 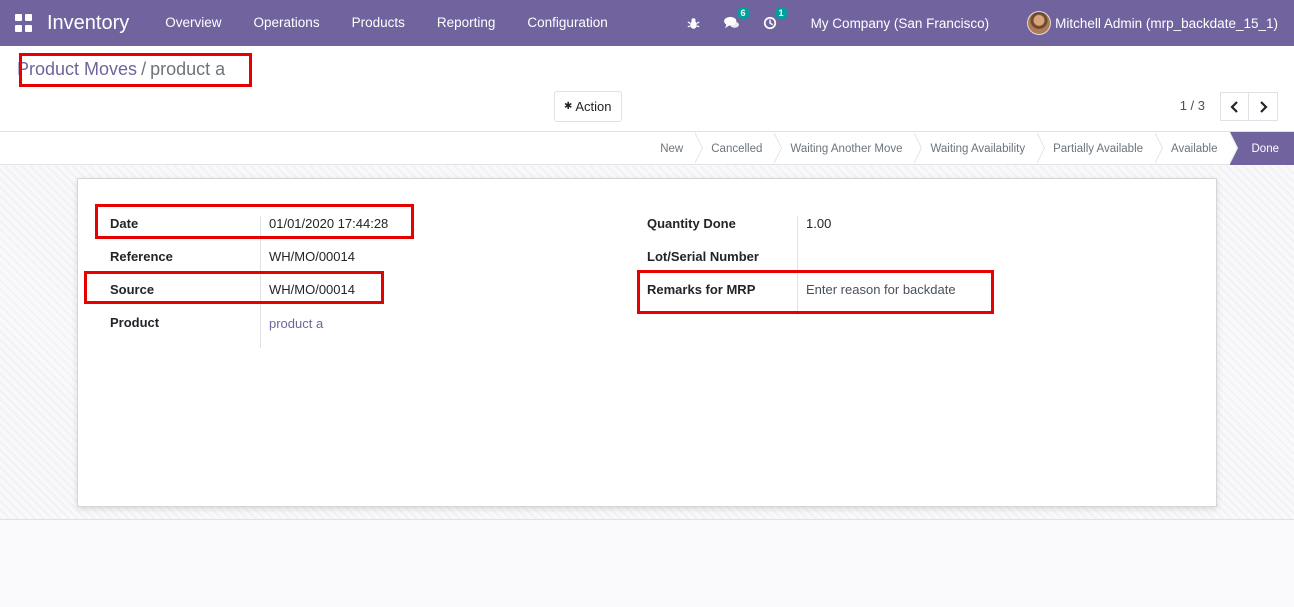 I want to click on stage-available: Available, so click(x=1197, y=148).